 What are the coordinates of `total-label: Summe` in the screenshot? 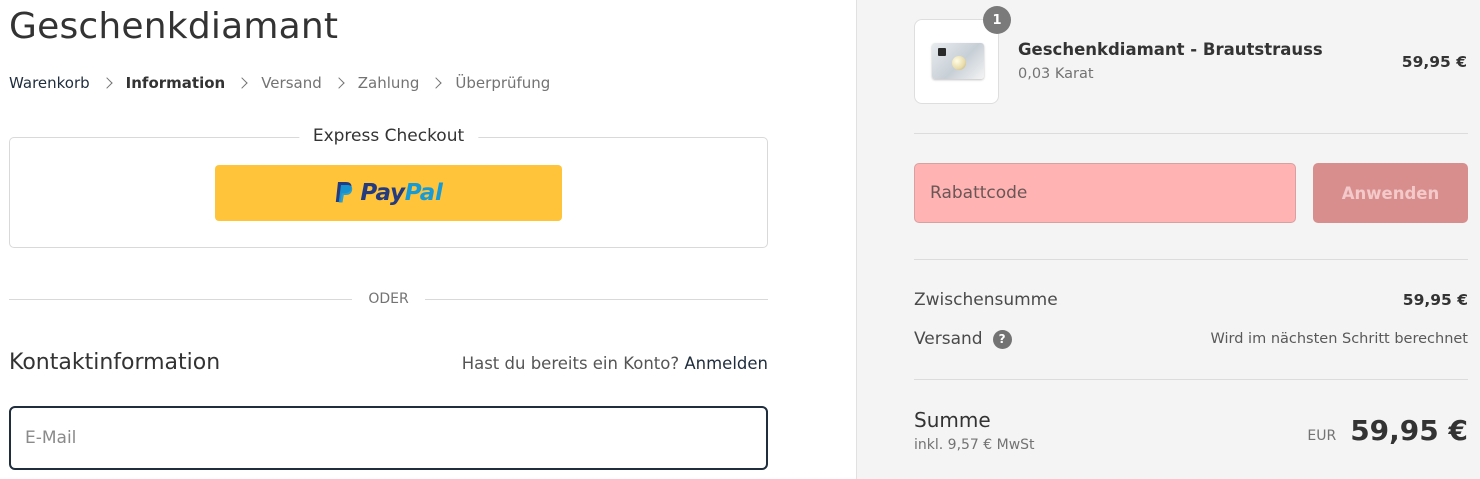 It's located at (952, 420).